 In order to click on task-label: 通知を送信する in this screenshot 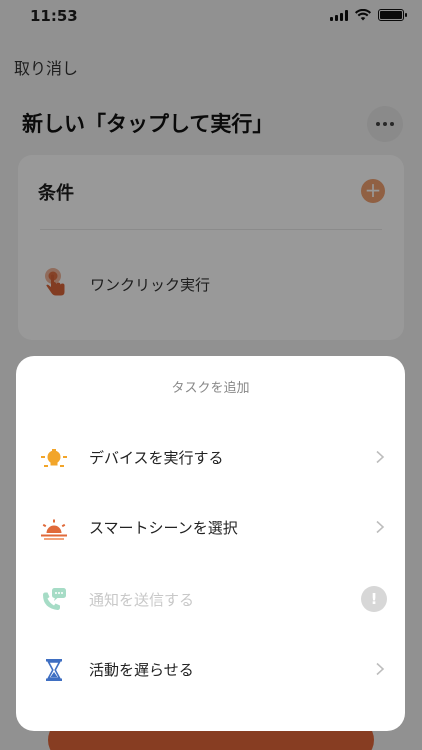, I will do `click(142, 600)`.